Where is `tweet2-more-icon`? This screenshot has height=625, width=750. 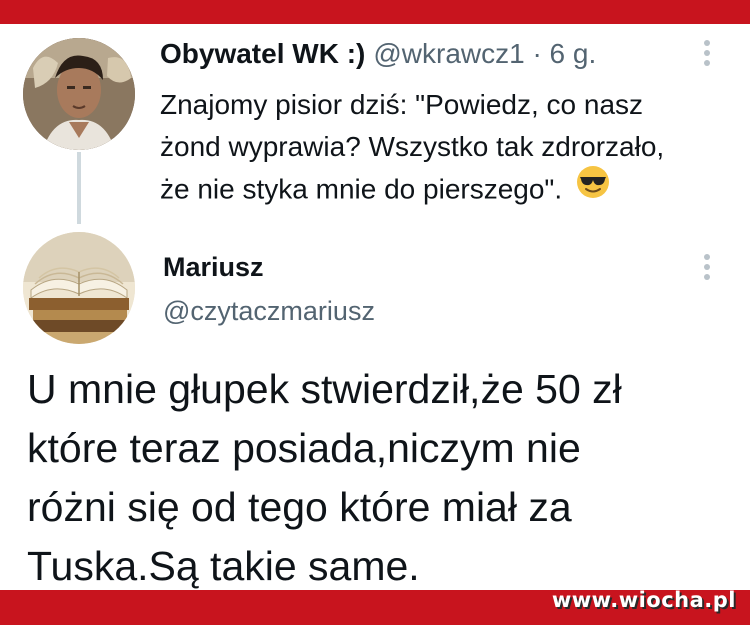 tweet2-more-icon is located at coordinates (708, 269).